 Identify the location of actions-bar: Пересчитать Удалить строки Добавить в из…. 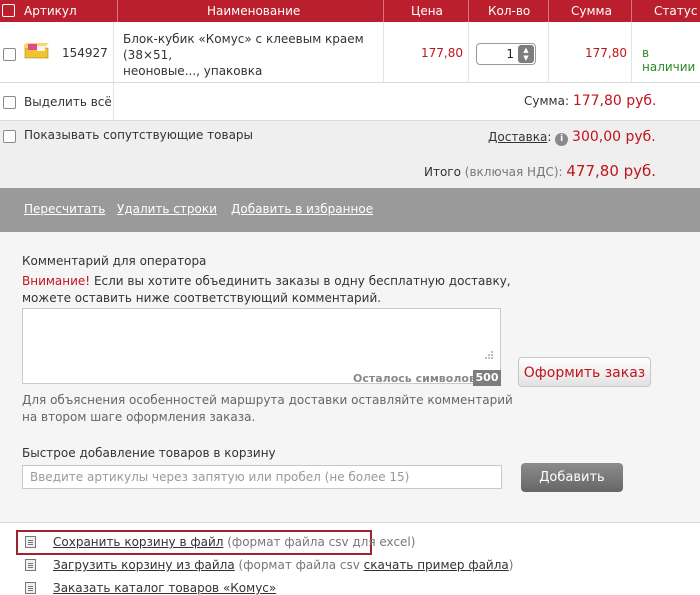
(350, 210).